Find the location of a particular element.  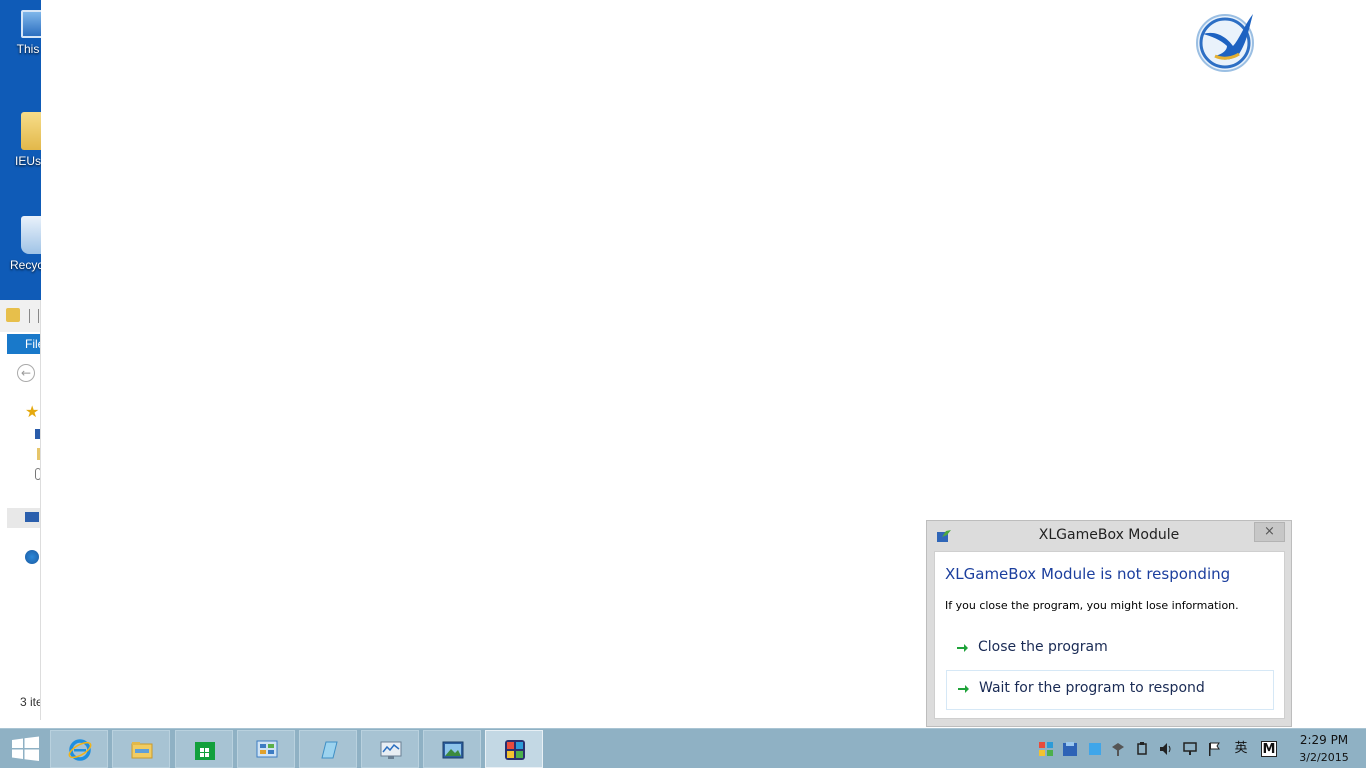

downloads-nav-icon is located at coordinates (38, 454).